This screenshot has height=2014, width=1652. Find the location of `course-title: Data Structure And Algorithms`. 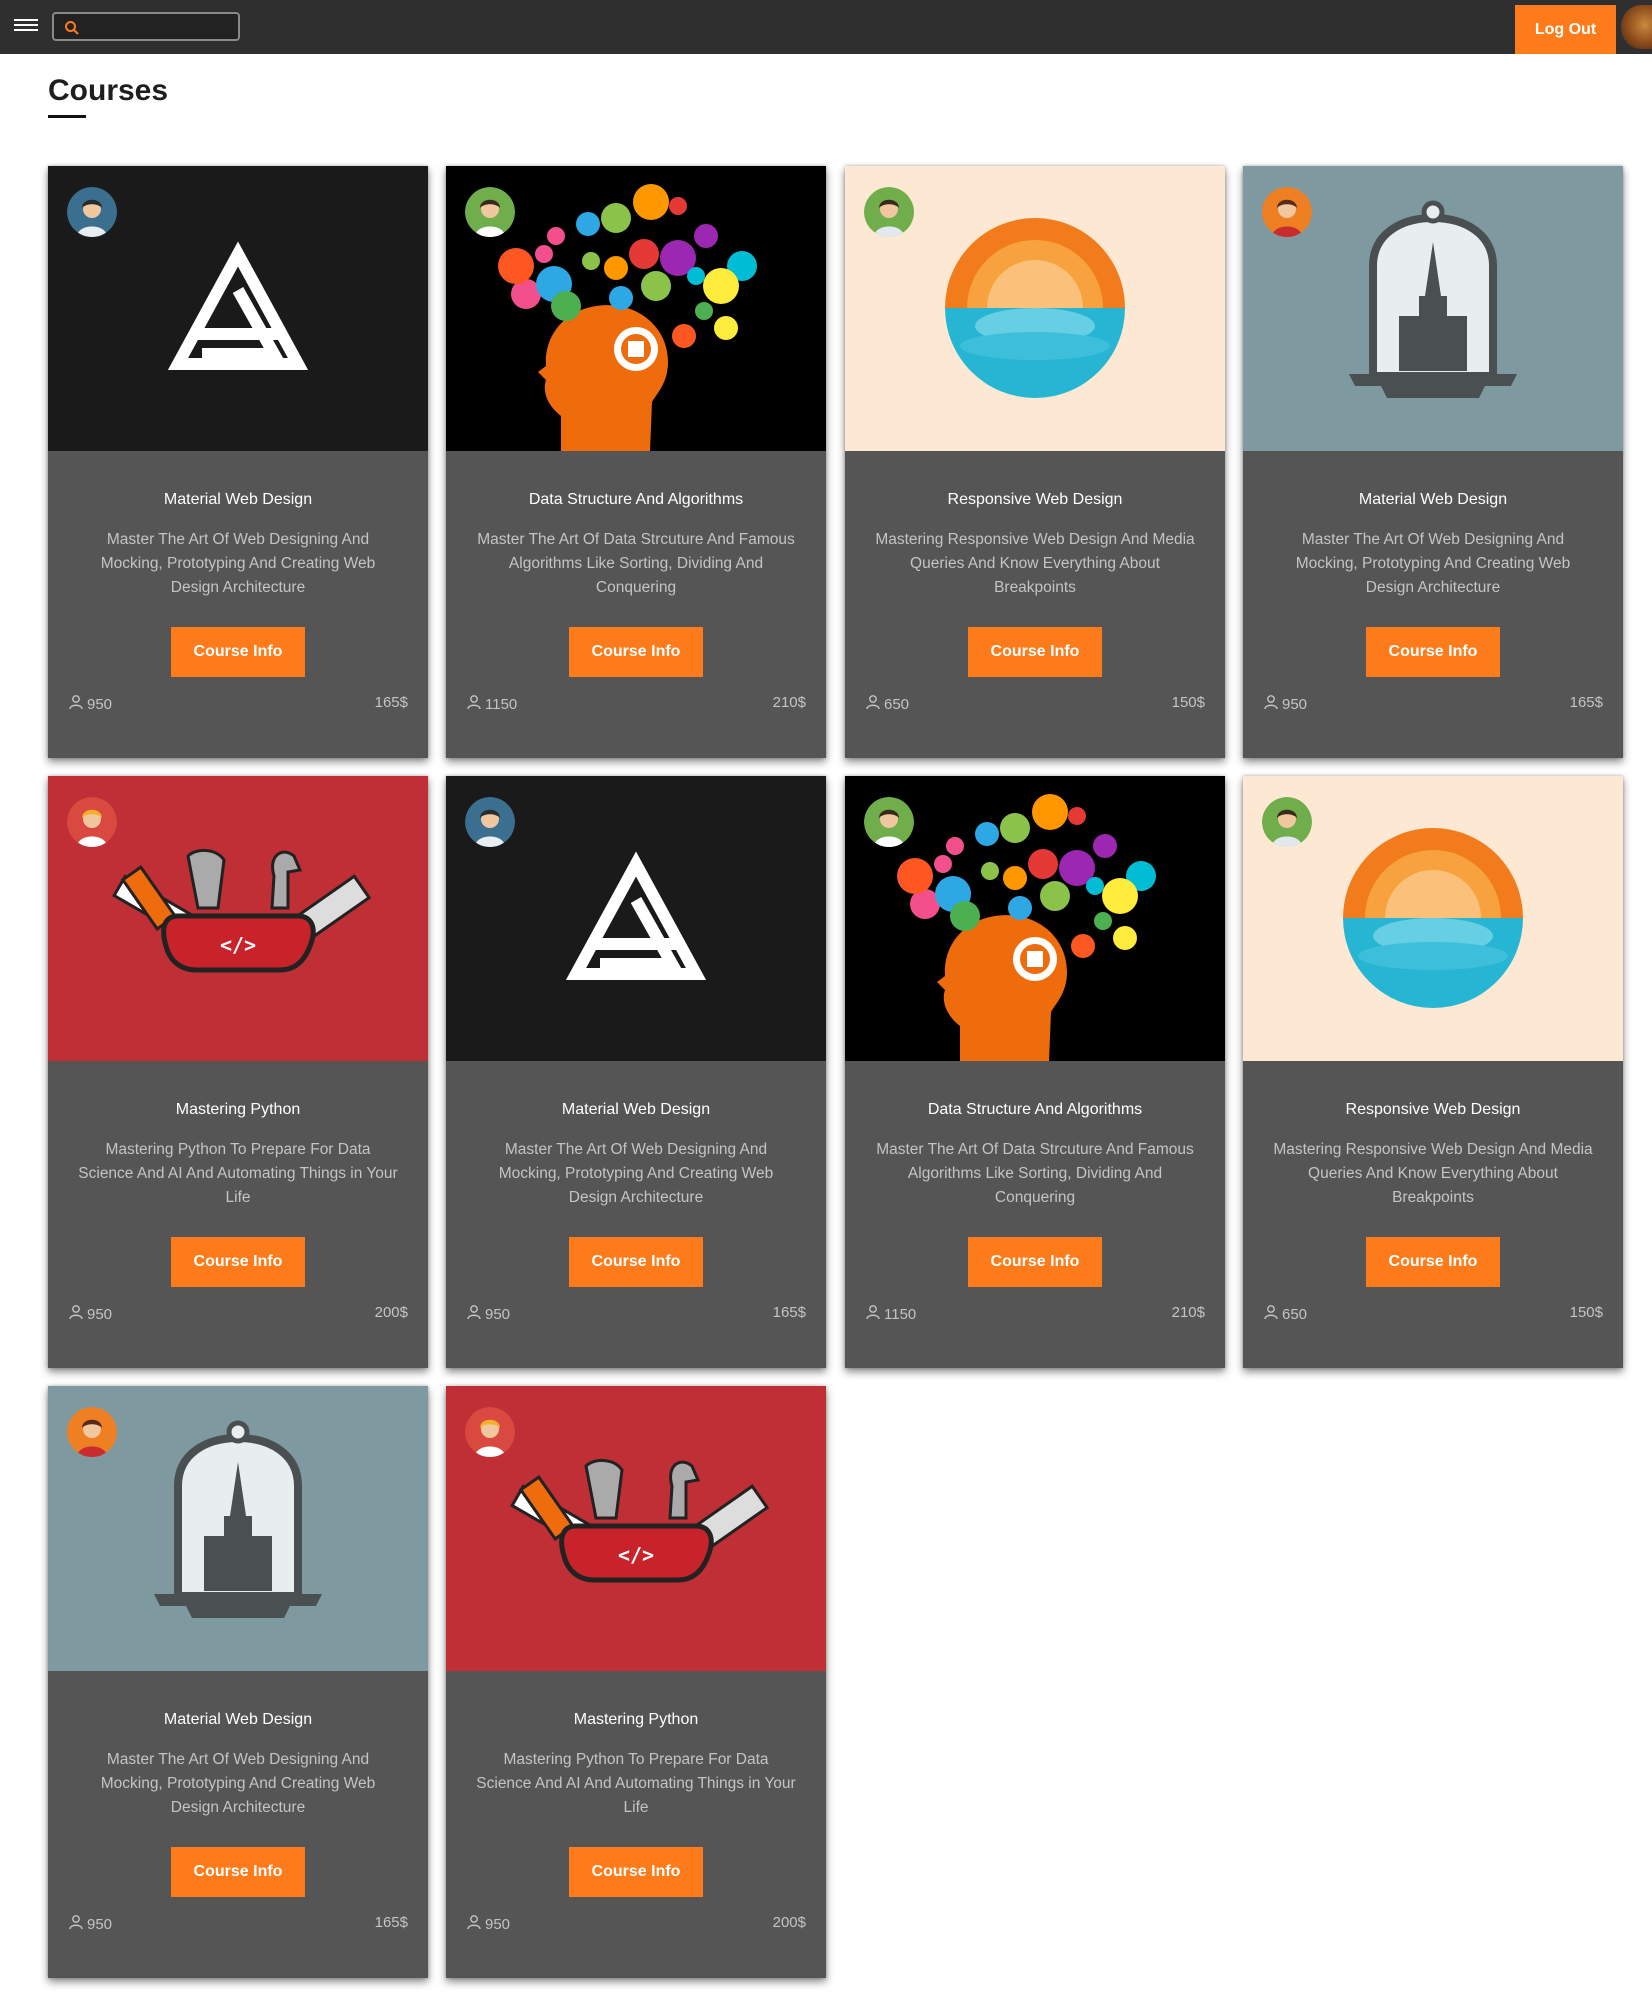

course-title: Data Structure And Algorithms is located at coordinates (636, 499).